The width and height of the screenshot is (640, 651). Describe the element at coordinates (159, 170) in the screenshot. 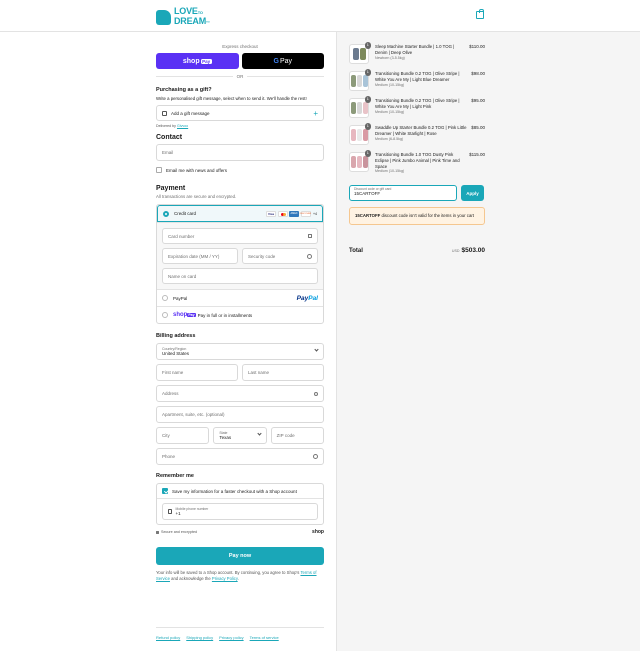

I see `newsletter-checkbox` at that location.